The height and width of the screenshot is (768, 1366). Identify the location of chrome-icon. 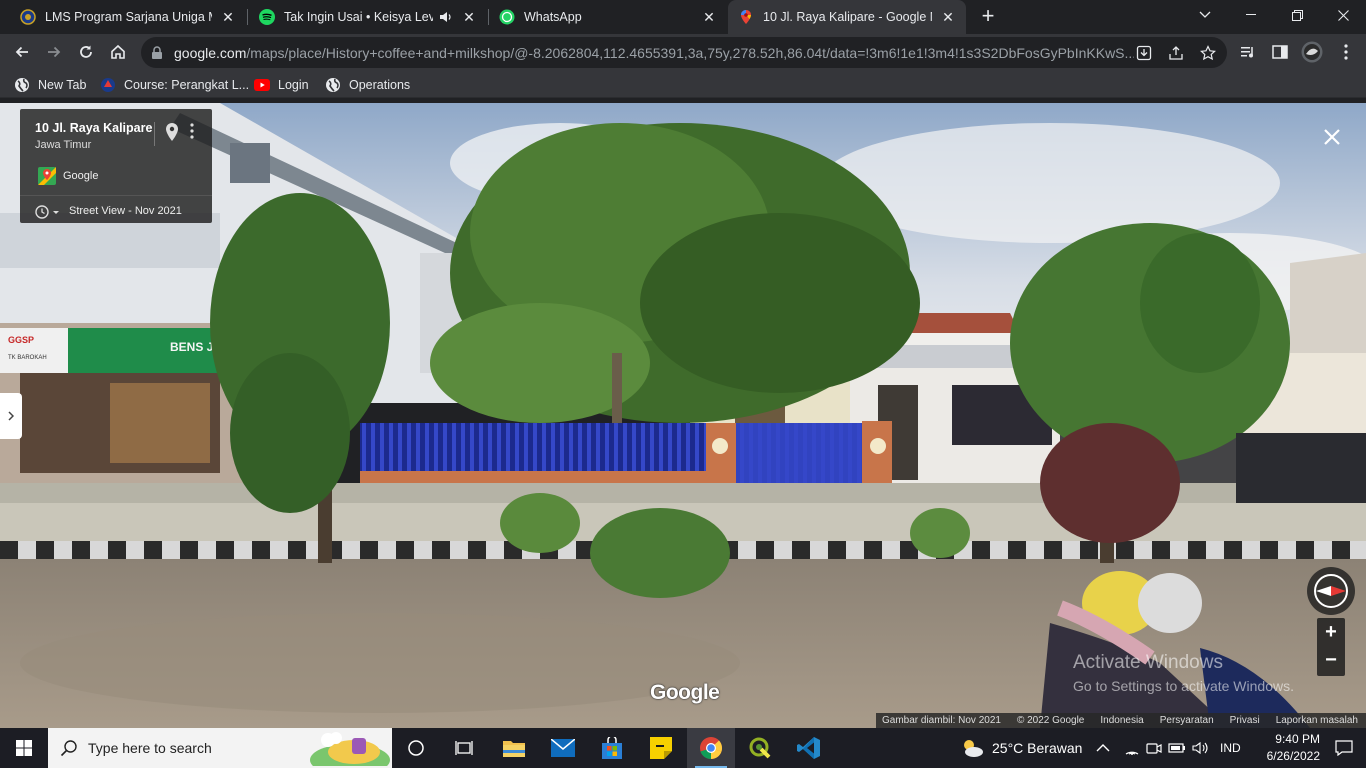
(711, 748).